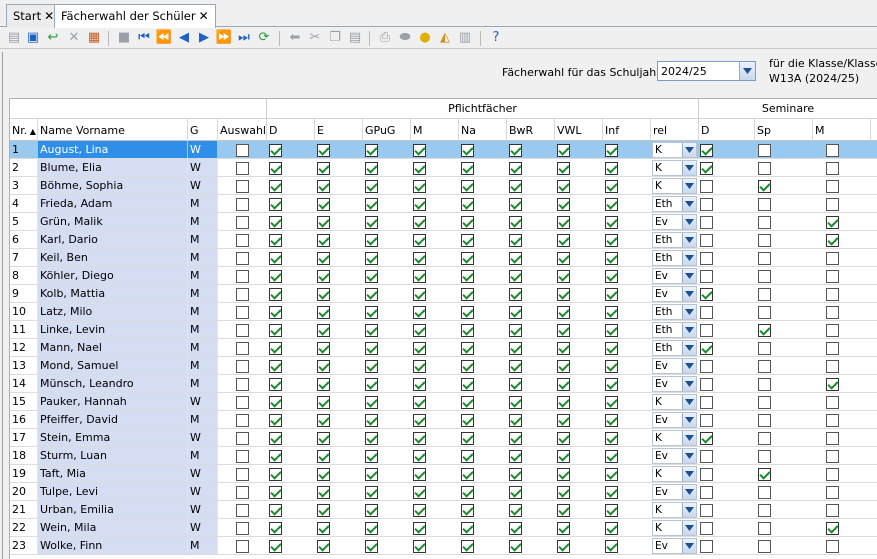  What do you see at coordinates (113, 203) in the screenshot?
I see `student-name: Frieda, Adam` at bounding box center [113, 203].